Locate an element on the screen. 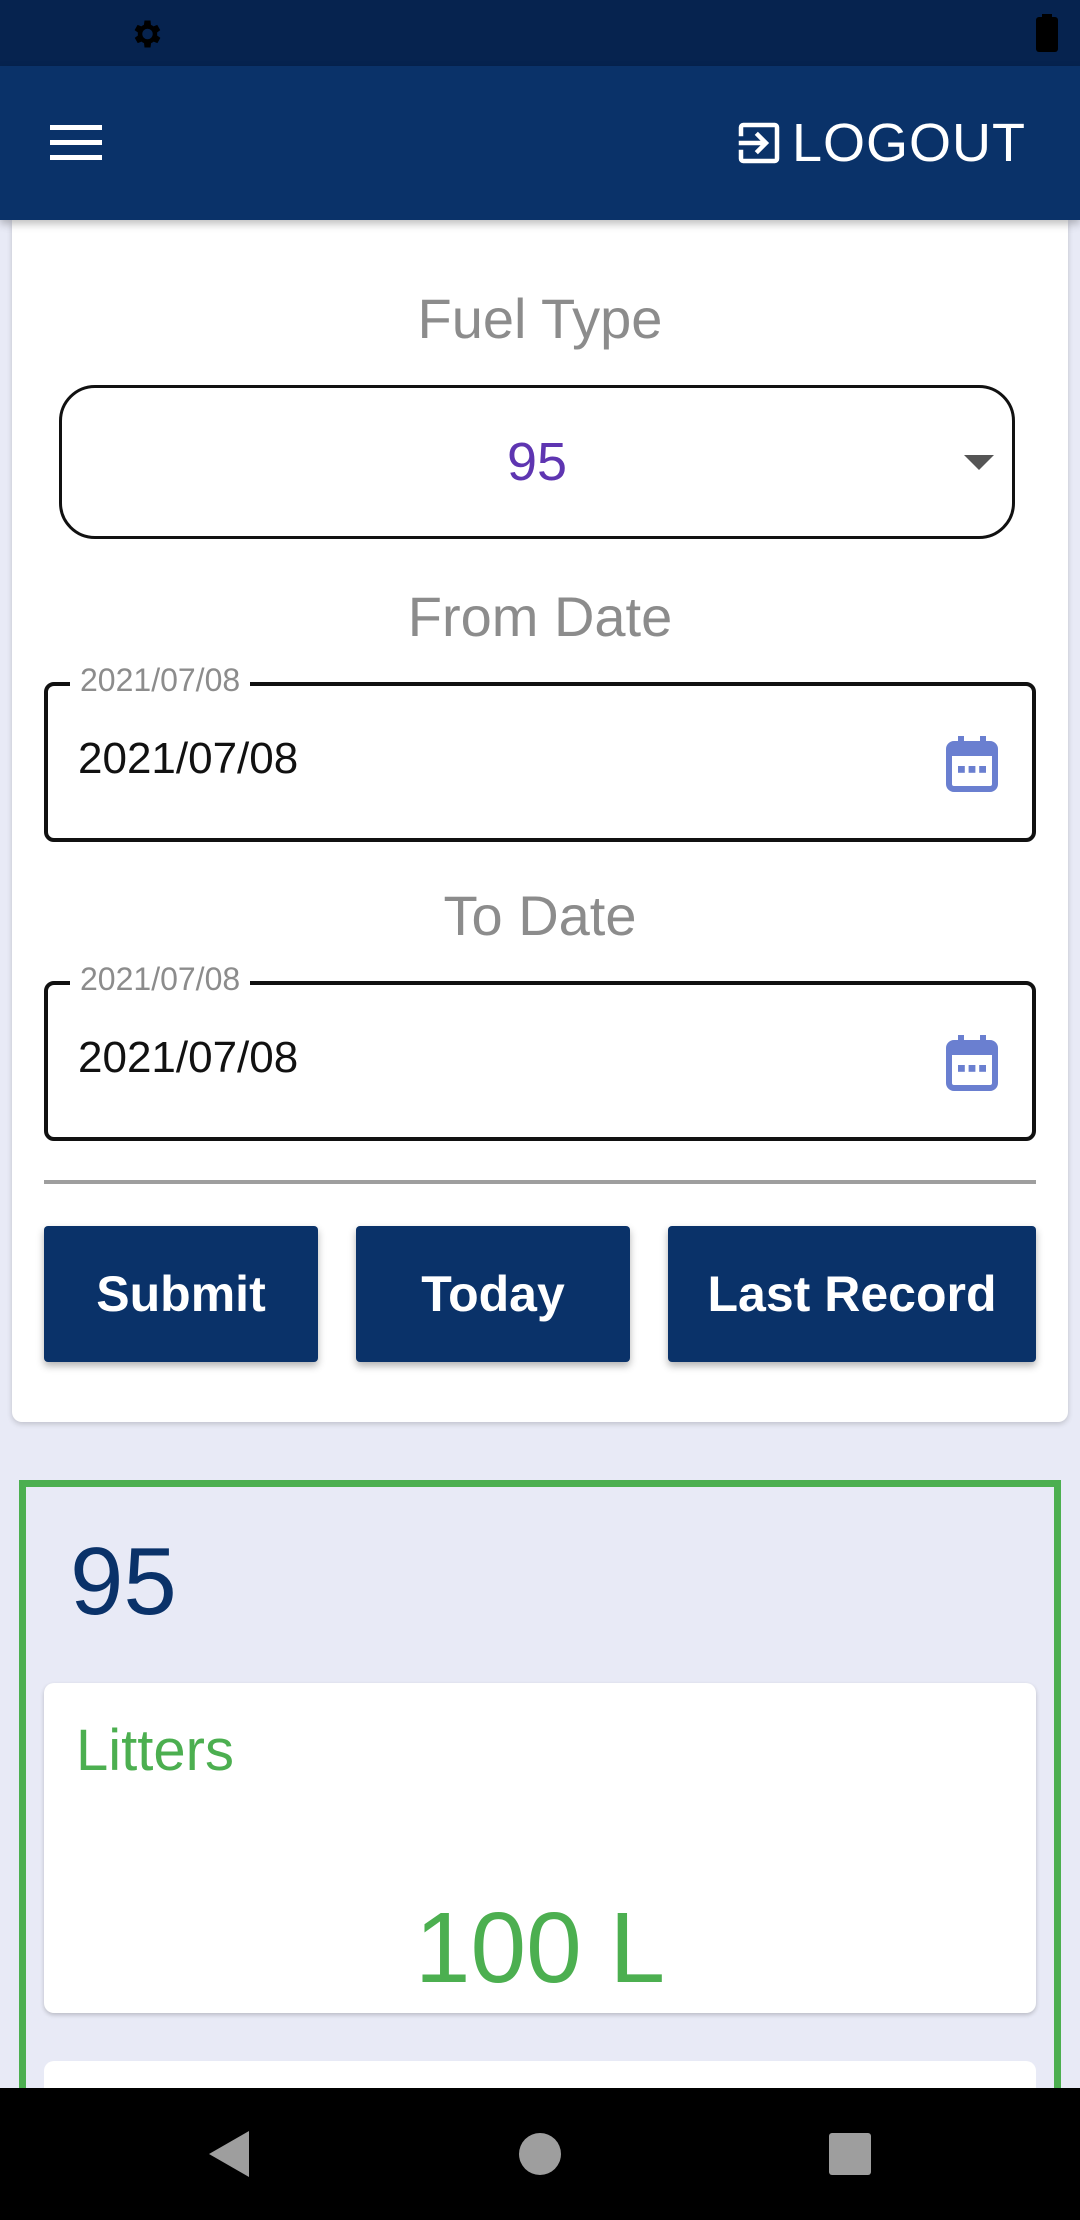  litters-value: 100 L is located at coordinates (540, 1948).